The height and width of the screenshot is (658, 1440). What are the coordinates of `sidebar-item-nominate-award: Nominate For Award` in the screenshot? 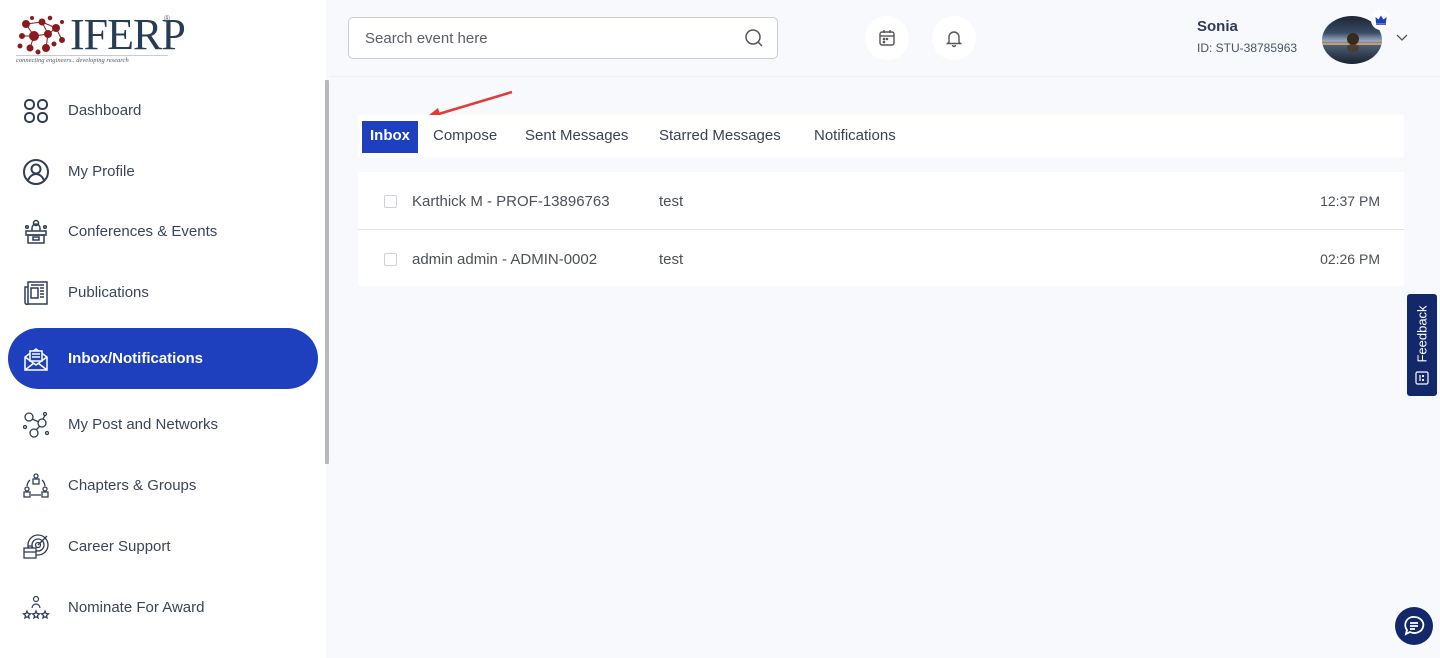 It's located at (163, 607).